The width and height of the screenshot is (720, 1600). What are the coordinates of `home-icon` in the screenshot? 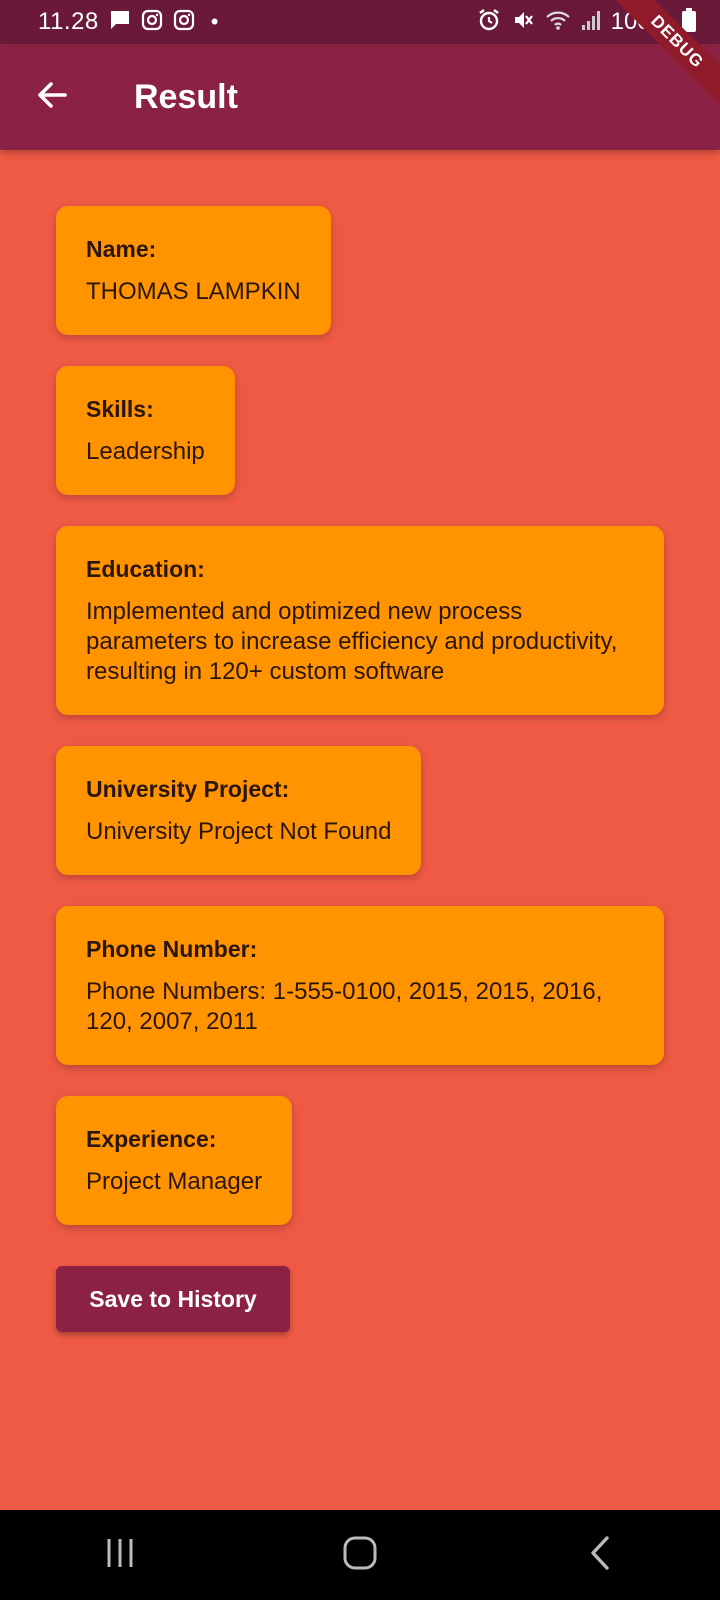 It's located at (360, 1555).